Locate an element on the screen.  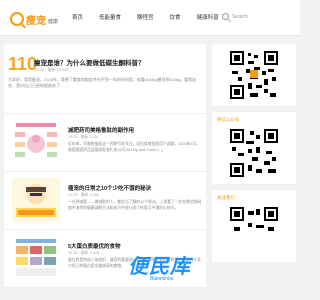
article-meta: 10.25 · 最新 5,167 is located at coordinates (84, 137).